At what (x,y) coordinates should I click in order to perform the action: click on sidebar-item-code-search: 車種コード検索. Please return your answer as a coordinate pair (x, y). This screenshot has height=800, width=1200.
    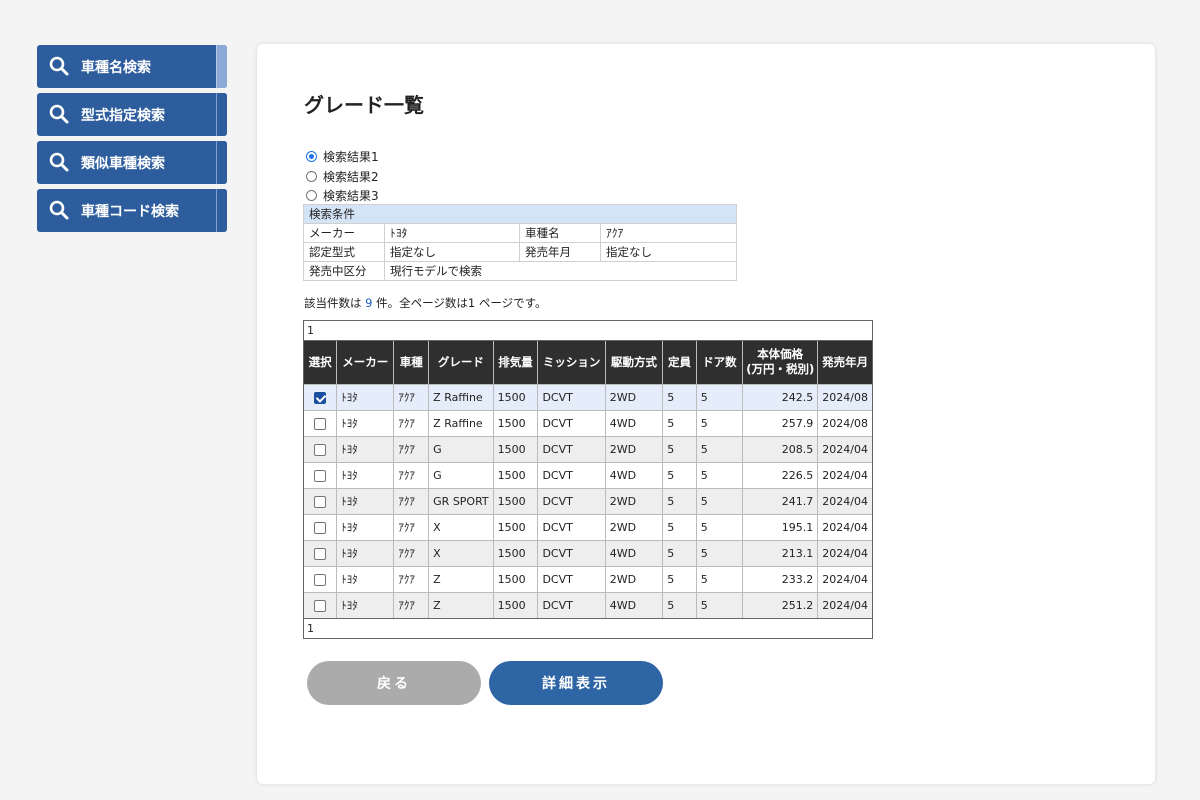
    Looking at the image, I should click on (132, 210).